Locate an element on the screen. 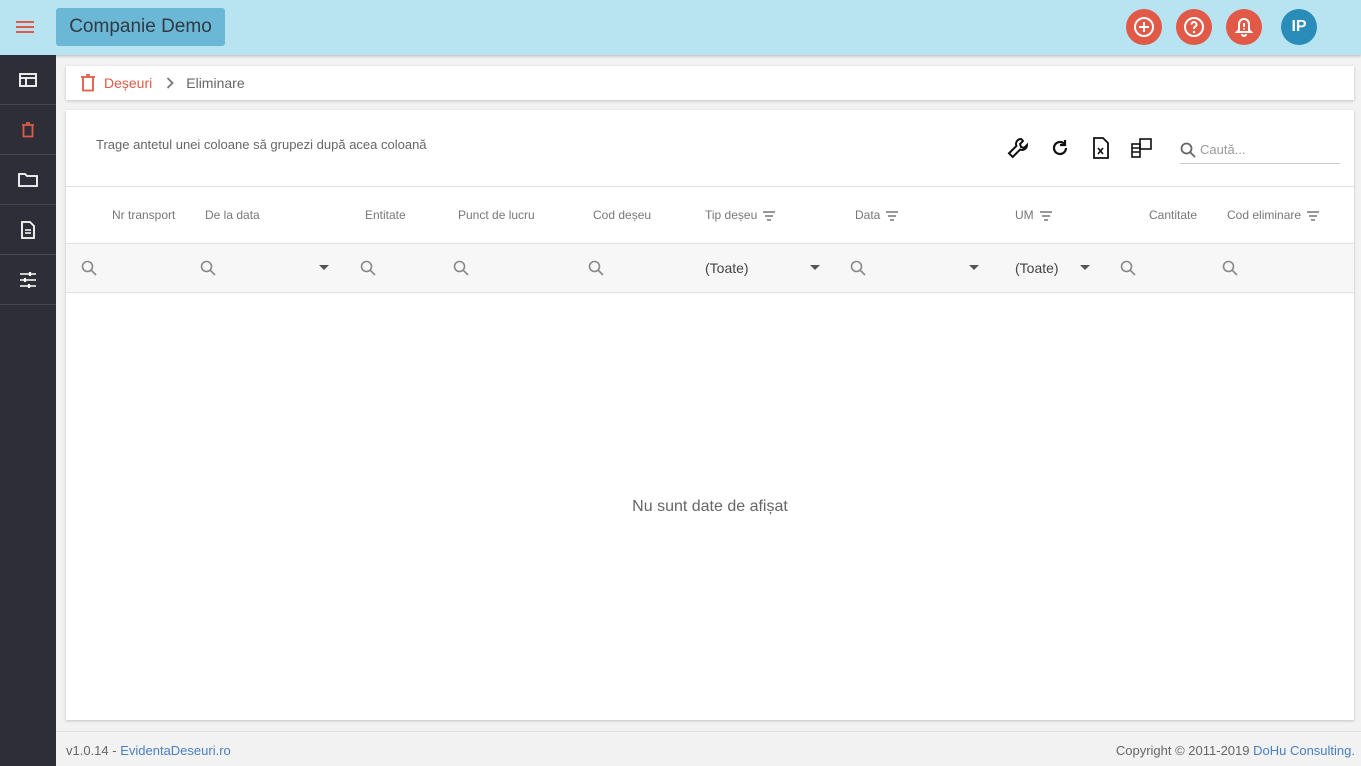 This screenshot has width=1361, height=766. breadcrumb-current: Eliminare is located at coordinates (215, 83).